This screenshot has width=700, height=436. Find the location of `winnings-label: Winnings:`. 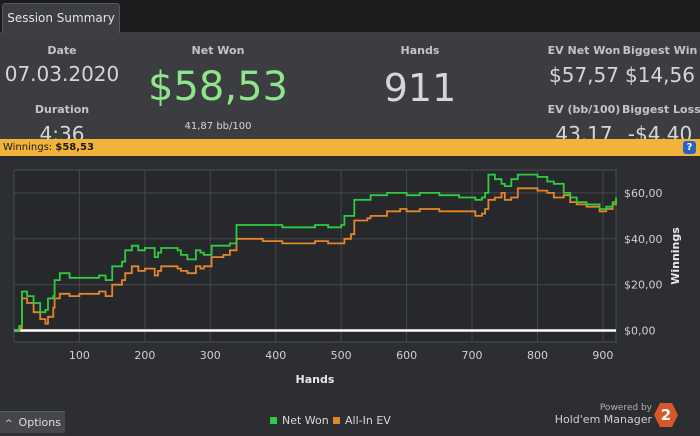

winnings-label: Winnings: is located at coordinates (28, 147).